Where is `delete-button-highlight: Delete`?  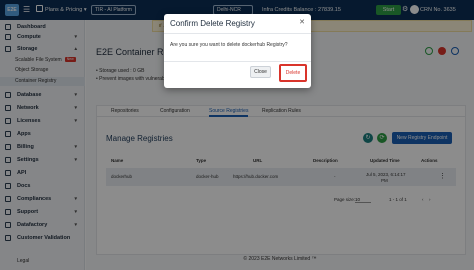 delete-button-highlight: Delete is located at coordinates (293, 73).